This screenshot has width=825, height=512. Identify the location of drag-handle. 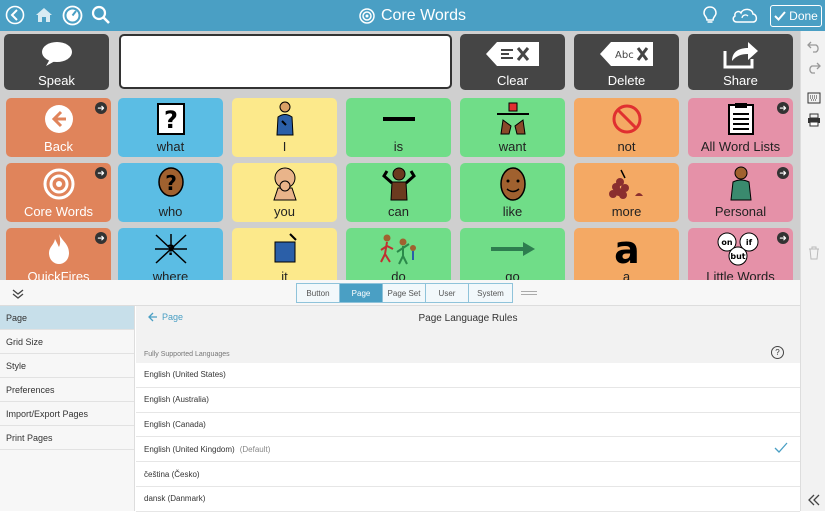
(529, 293).